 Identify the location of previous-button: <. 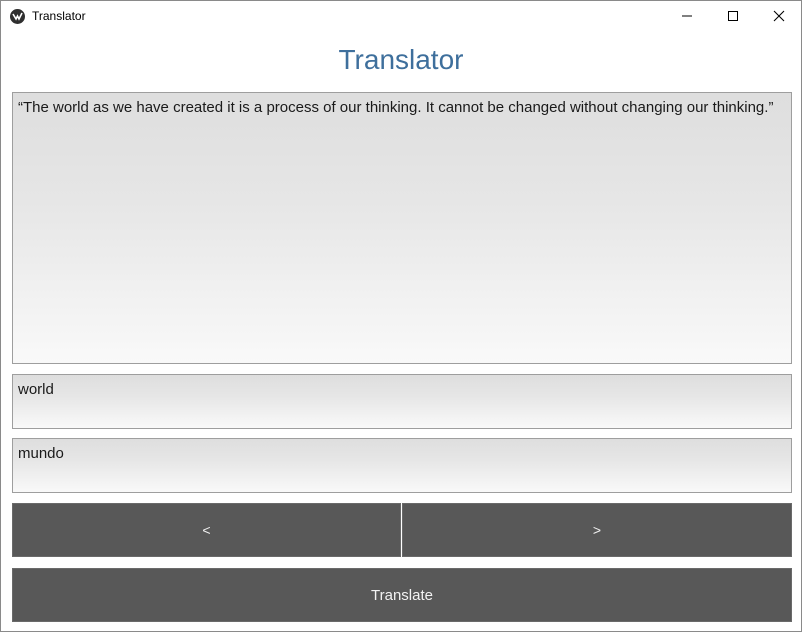
(206, 530).